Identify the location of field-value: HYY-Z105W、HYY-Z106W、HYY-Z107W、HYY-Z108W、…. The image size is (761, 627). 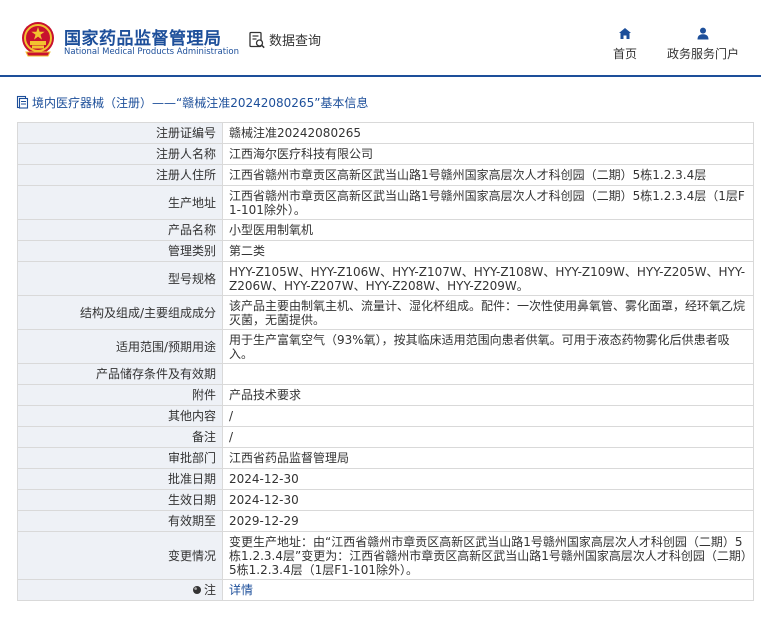
(488, 278).